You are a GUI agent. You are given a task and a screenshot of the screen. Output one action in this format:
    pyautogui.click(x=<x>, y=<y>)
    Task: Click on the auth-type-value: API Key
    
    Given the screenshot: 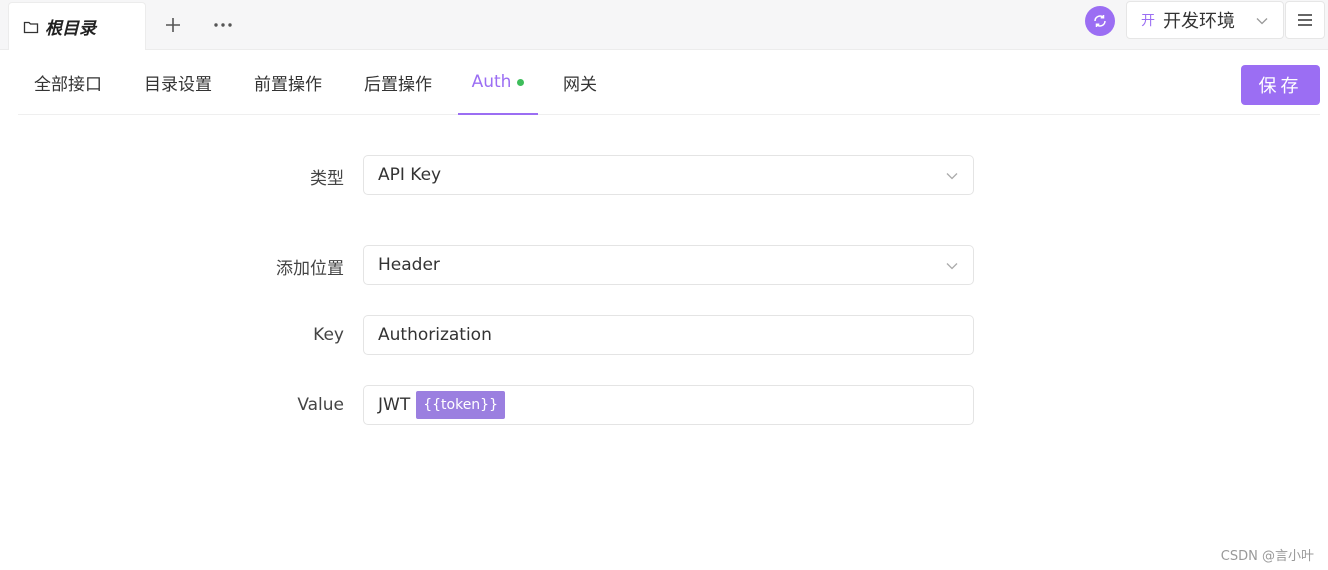 What is the action you would take?
    pyautogui.click(x=410, y=175)
    